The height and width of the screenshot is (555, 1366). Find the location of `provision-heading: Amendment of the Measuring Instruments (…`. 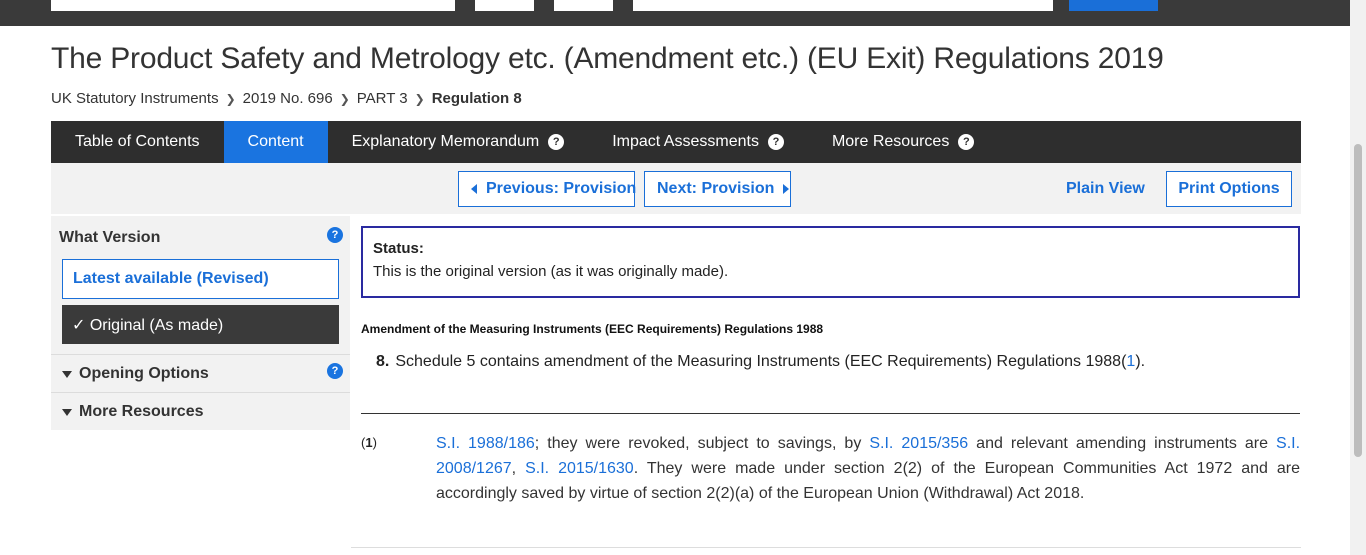

provision-heading: Amendment of the Measuring Instruments (… is located at coordinates (592, 329).